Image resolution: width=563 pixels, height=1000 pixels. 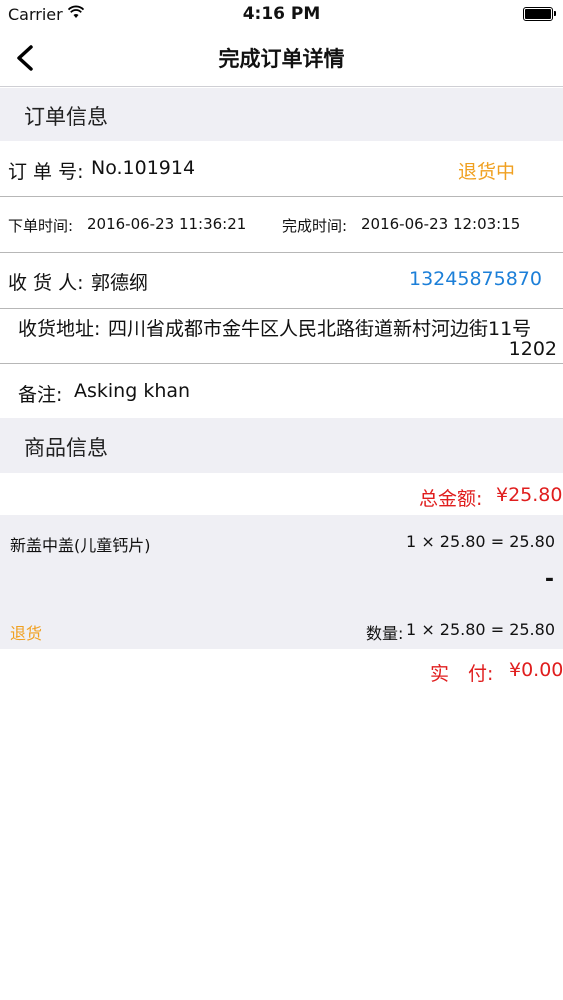 I want to click on receiver-label: 收 货 人:, so click(x=46, y=283).